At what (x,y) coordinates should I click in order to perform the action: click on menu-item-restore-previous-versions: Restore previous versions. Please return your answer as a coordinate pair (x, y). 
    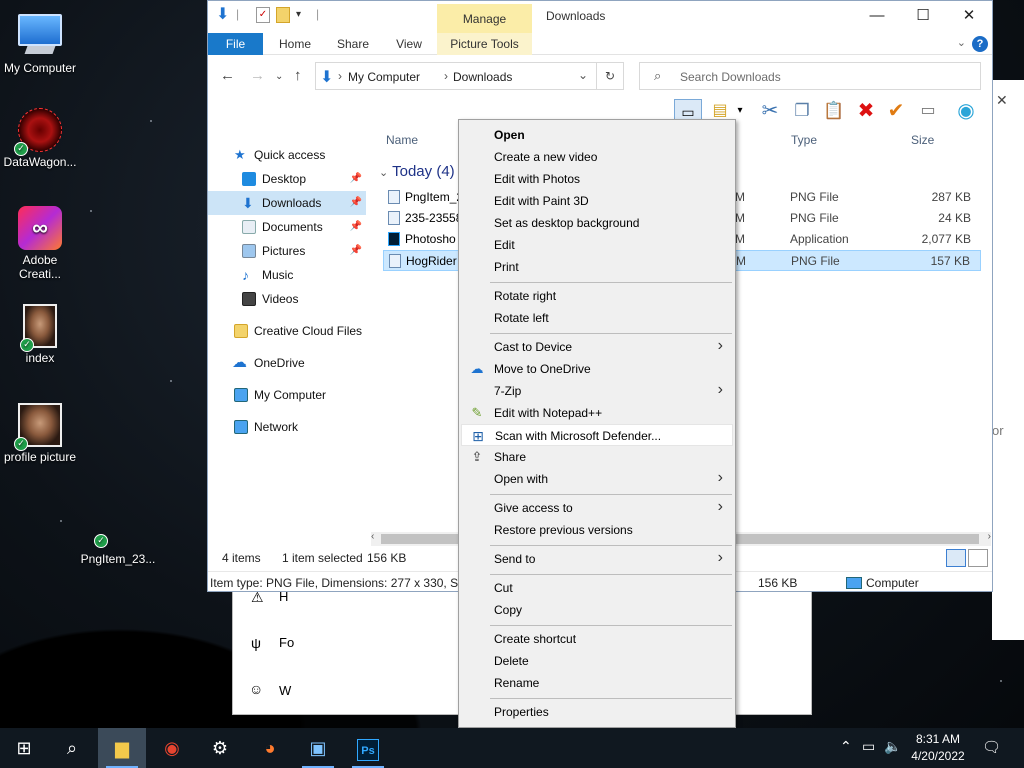
    Looking at the image, I should click on (597, 530).